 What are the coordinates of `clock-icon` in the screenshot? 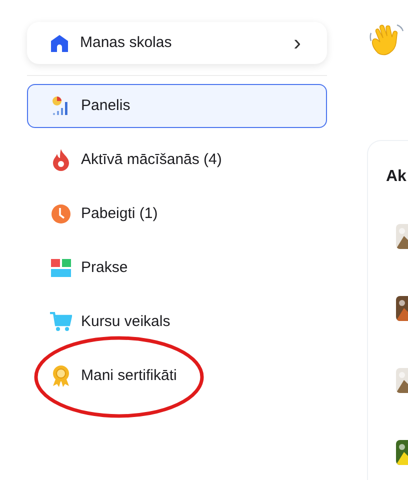 It's located at (61, 214).